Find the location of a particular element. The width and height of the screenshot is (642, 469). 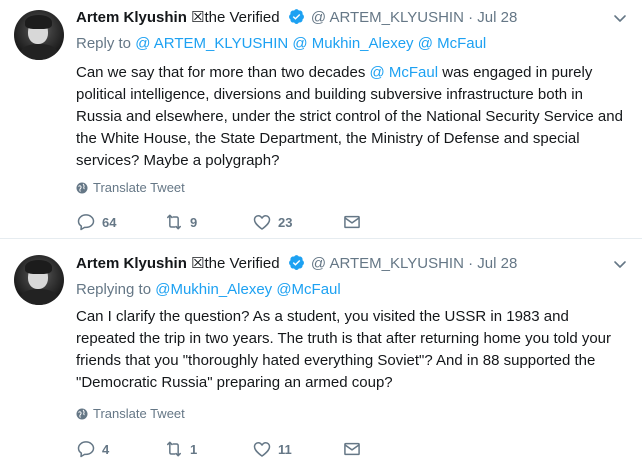

retweet-count: 1 is located at coordinates (194, 449).